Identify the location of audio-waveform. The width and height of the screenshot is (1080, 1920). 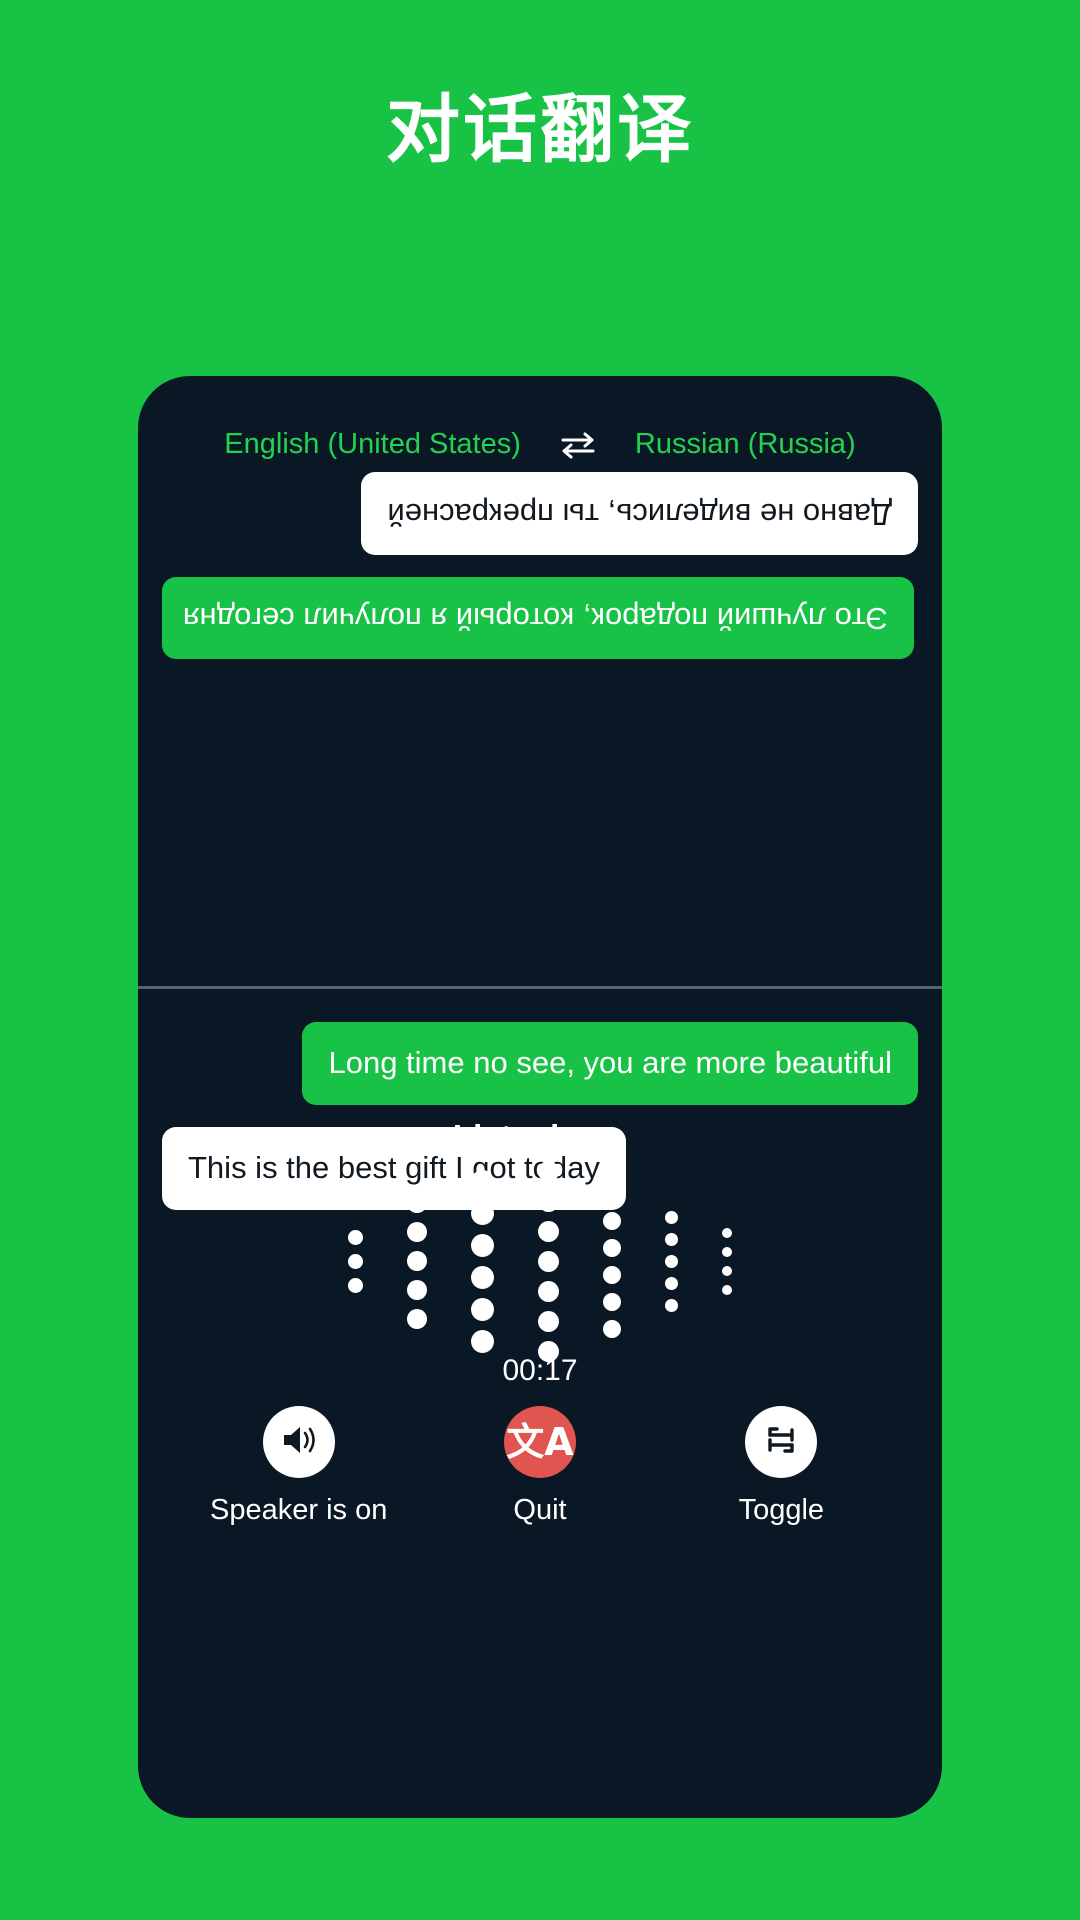
(540, 1261).